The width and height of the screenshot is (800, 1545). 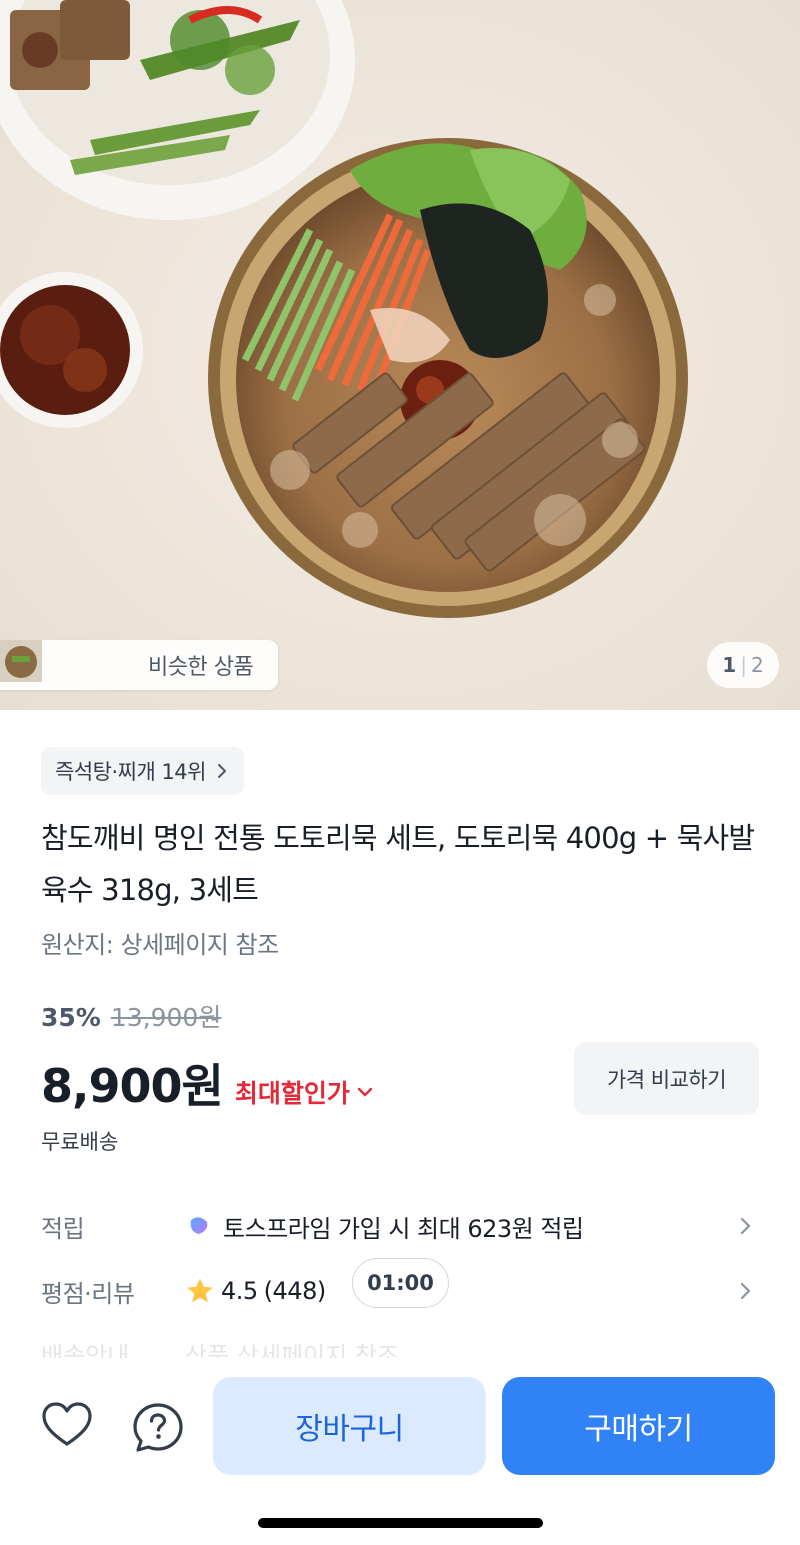 I want to click on category-rank-chip: 즉석탕·찌개 14위, so click(x=142, y=771).